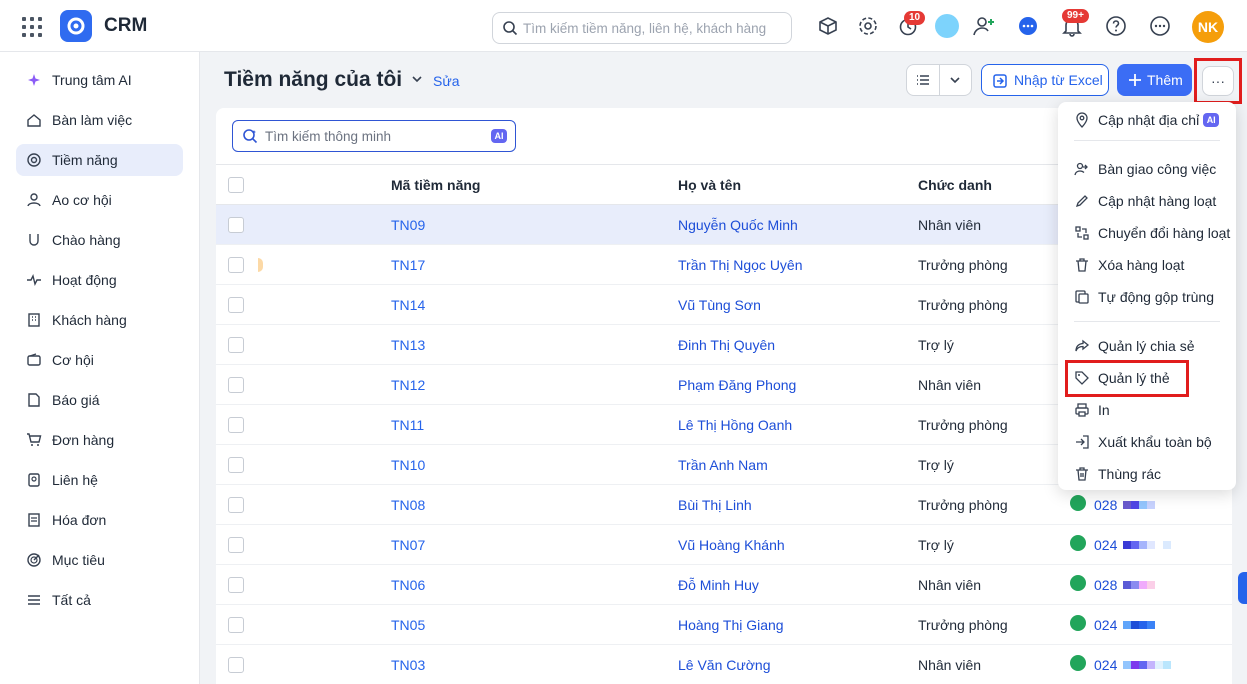 This screenshot has height=684, width=1247. What do you see at coordinates (723, 464) in the screenshot?
I see `lead-name: Trần Anh Nam` at bounding box center [723, 464].